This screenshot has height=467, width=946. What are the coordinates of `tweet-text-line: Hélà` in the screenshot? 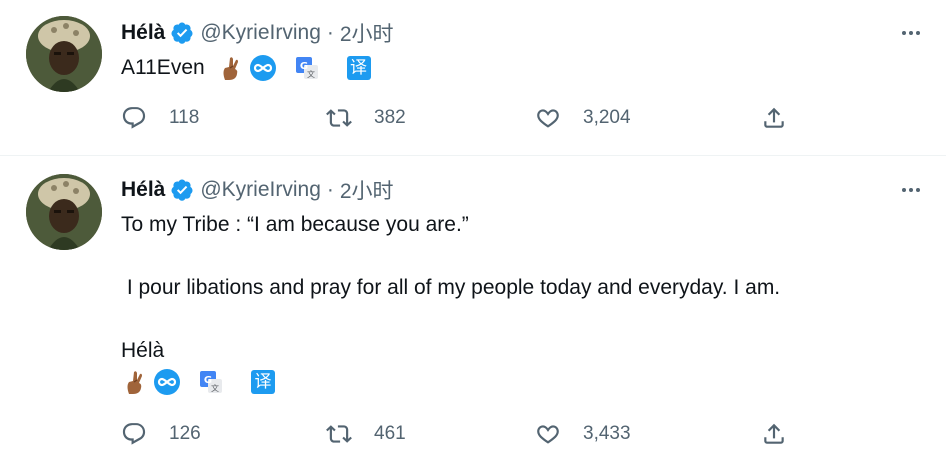 It's located at (143, 350).